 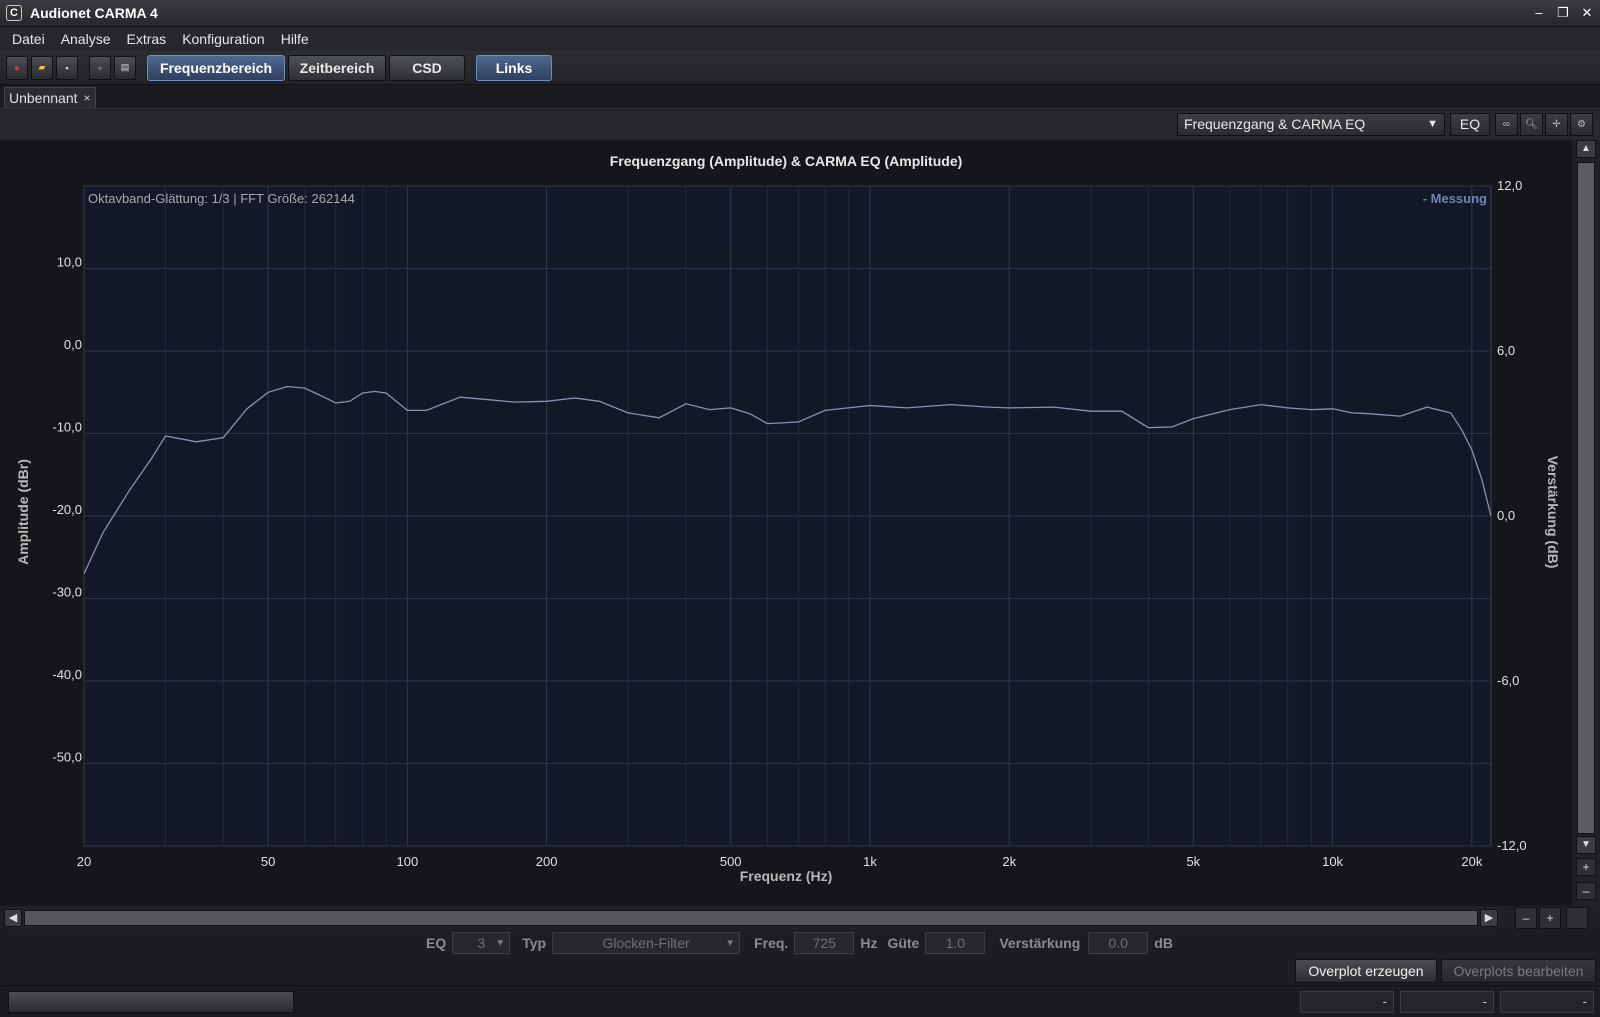 What do you see at coordinates (1577, 918) in the screenshot?
I see `zoom-reset-icon` at bounding box center [1577, 918].